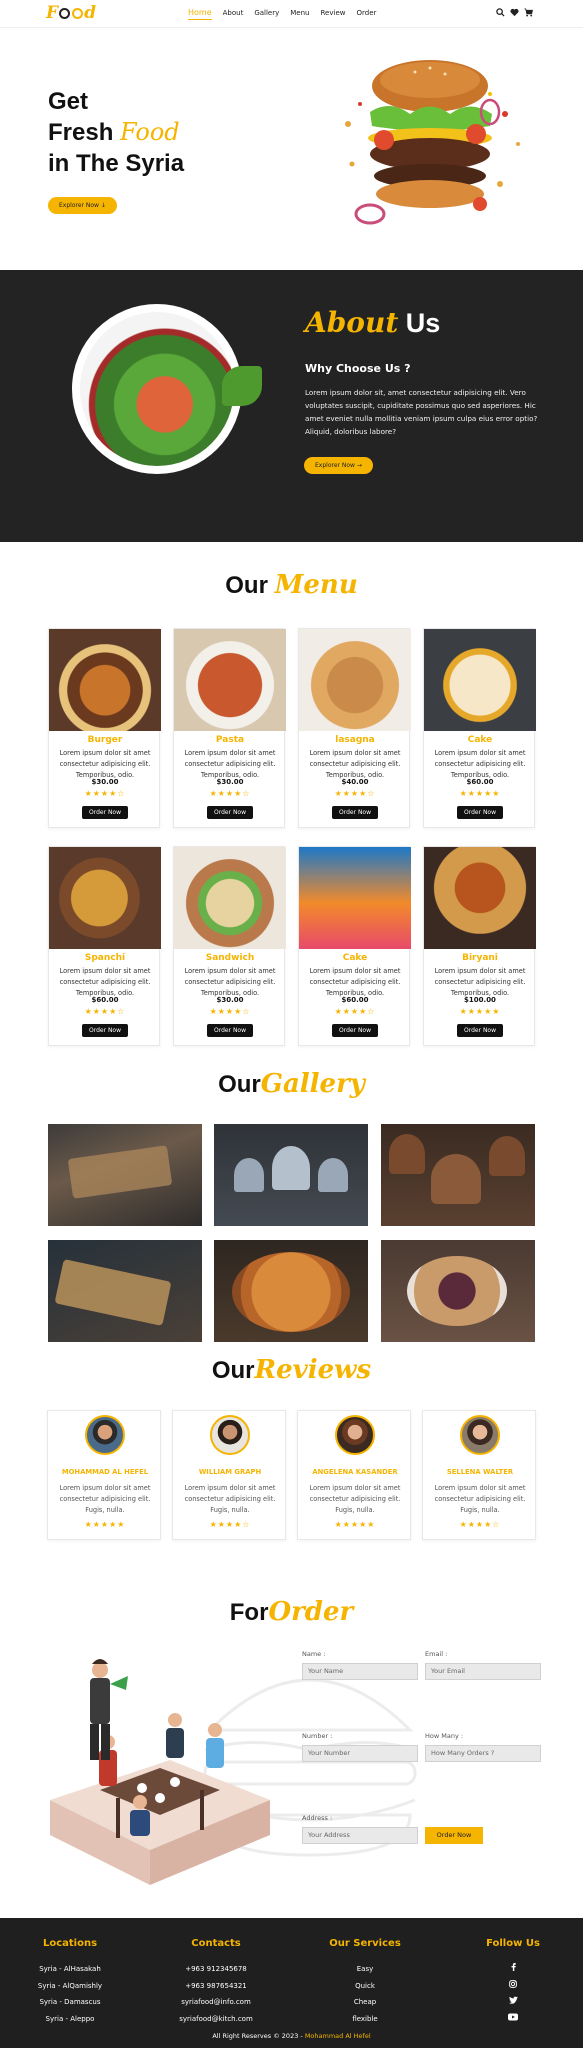 This screenshot has width=583, height=2048. What do you see at coordinates (266, 14) in the screenshot?
I see `nav-link-gallery: Gallery` at bounding box center [266, 14].